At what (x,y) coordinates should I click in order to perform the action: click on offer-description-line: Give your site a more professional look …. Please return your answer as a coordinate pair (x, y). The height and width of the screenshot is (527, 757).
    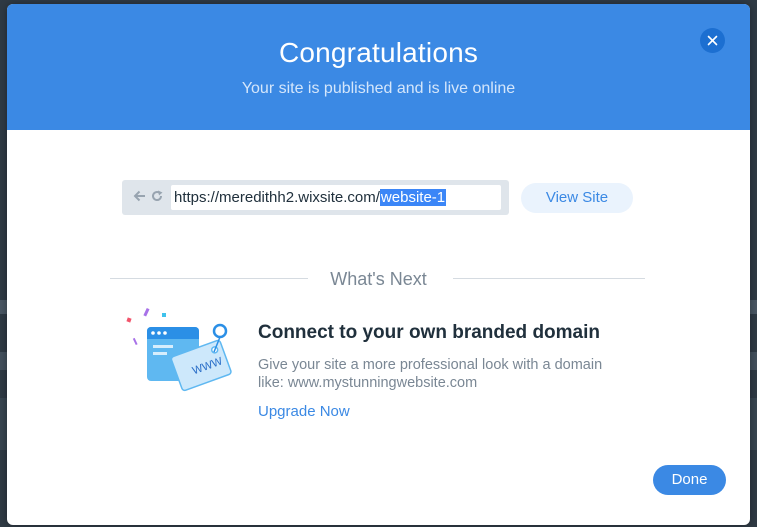
    Looking at the image, I should click on (430, 365).